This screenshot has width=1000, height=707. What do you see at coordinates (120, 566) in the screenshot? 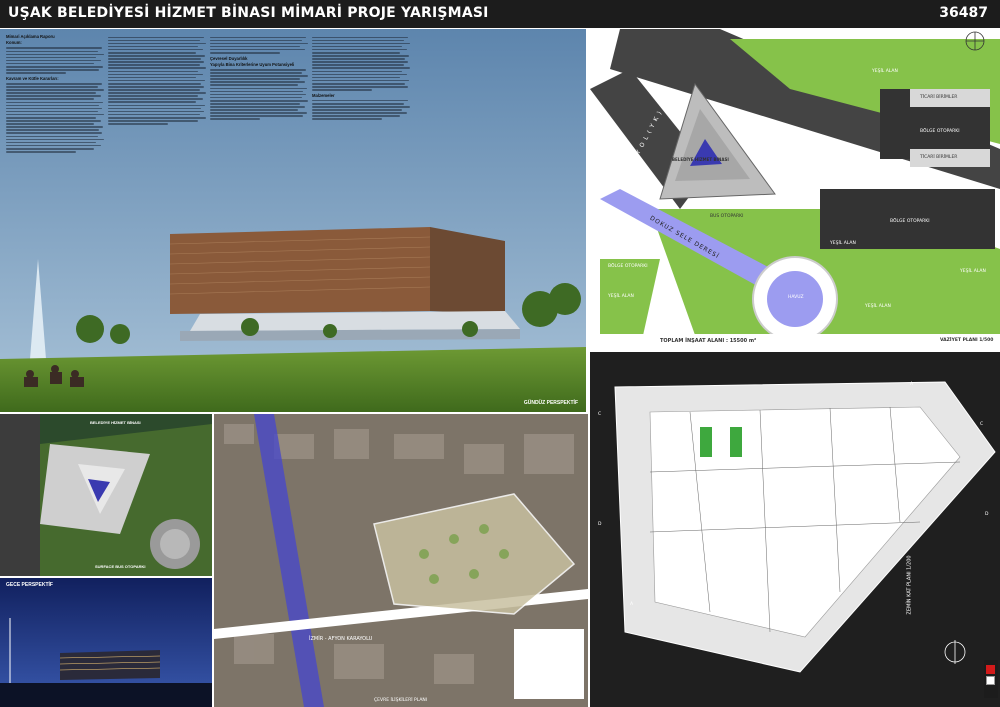
I see `aerial-caption-bottom: SURFACE BUS OTOPARKI` at bounding box center [120, 566].